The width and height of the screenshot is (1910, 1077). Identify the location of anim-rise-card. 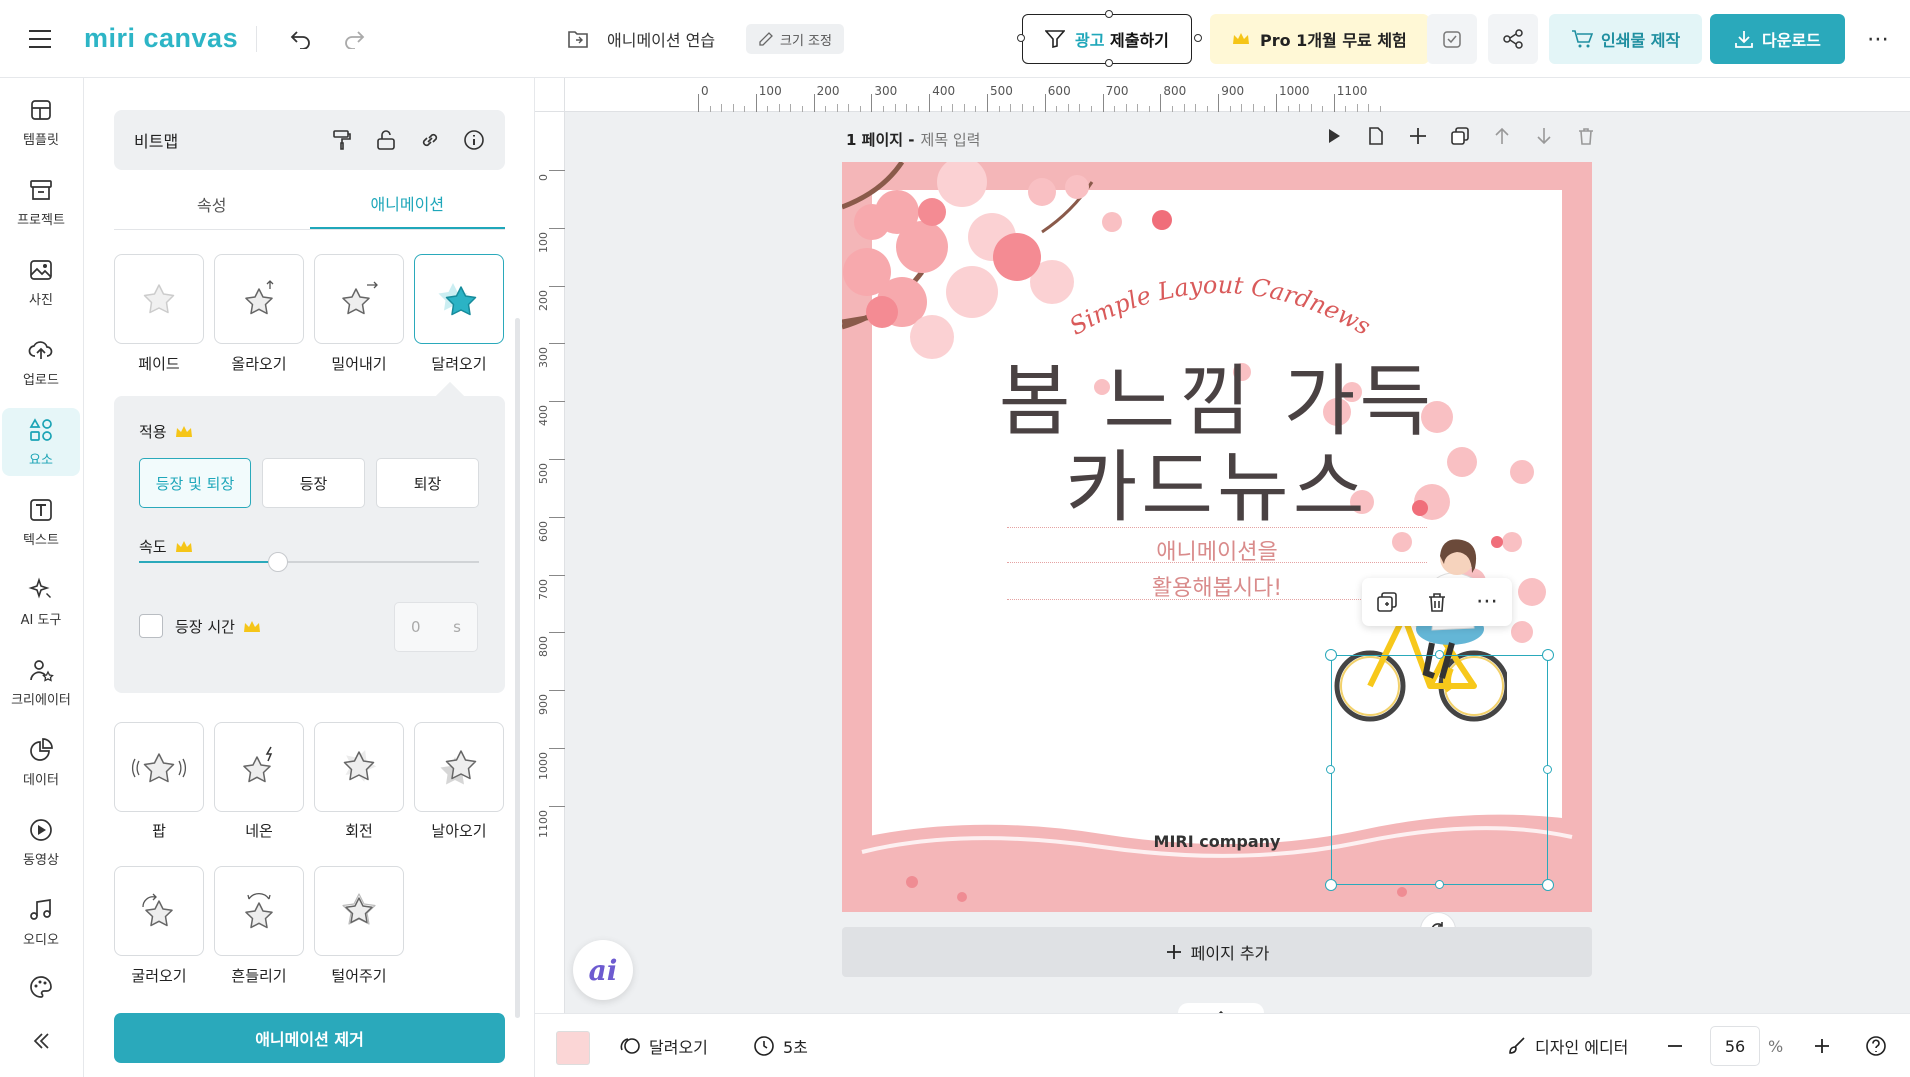
(259, 299).